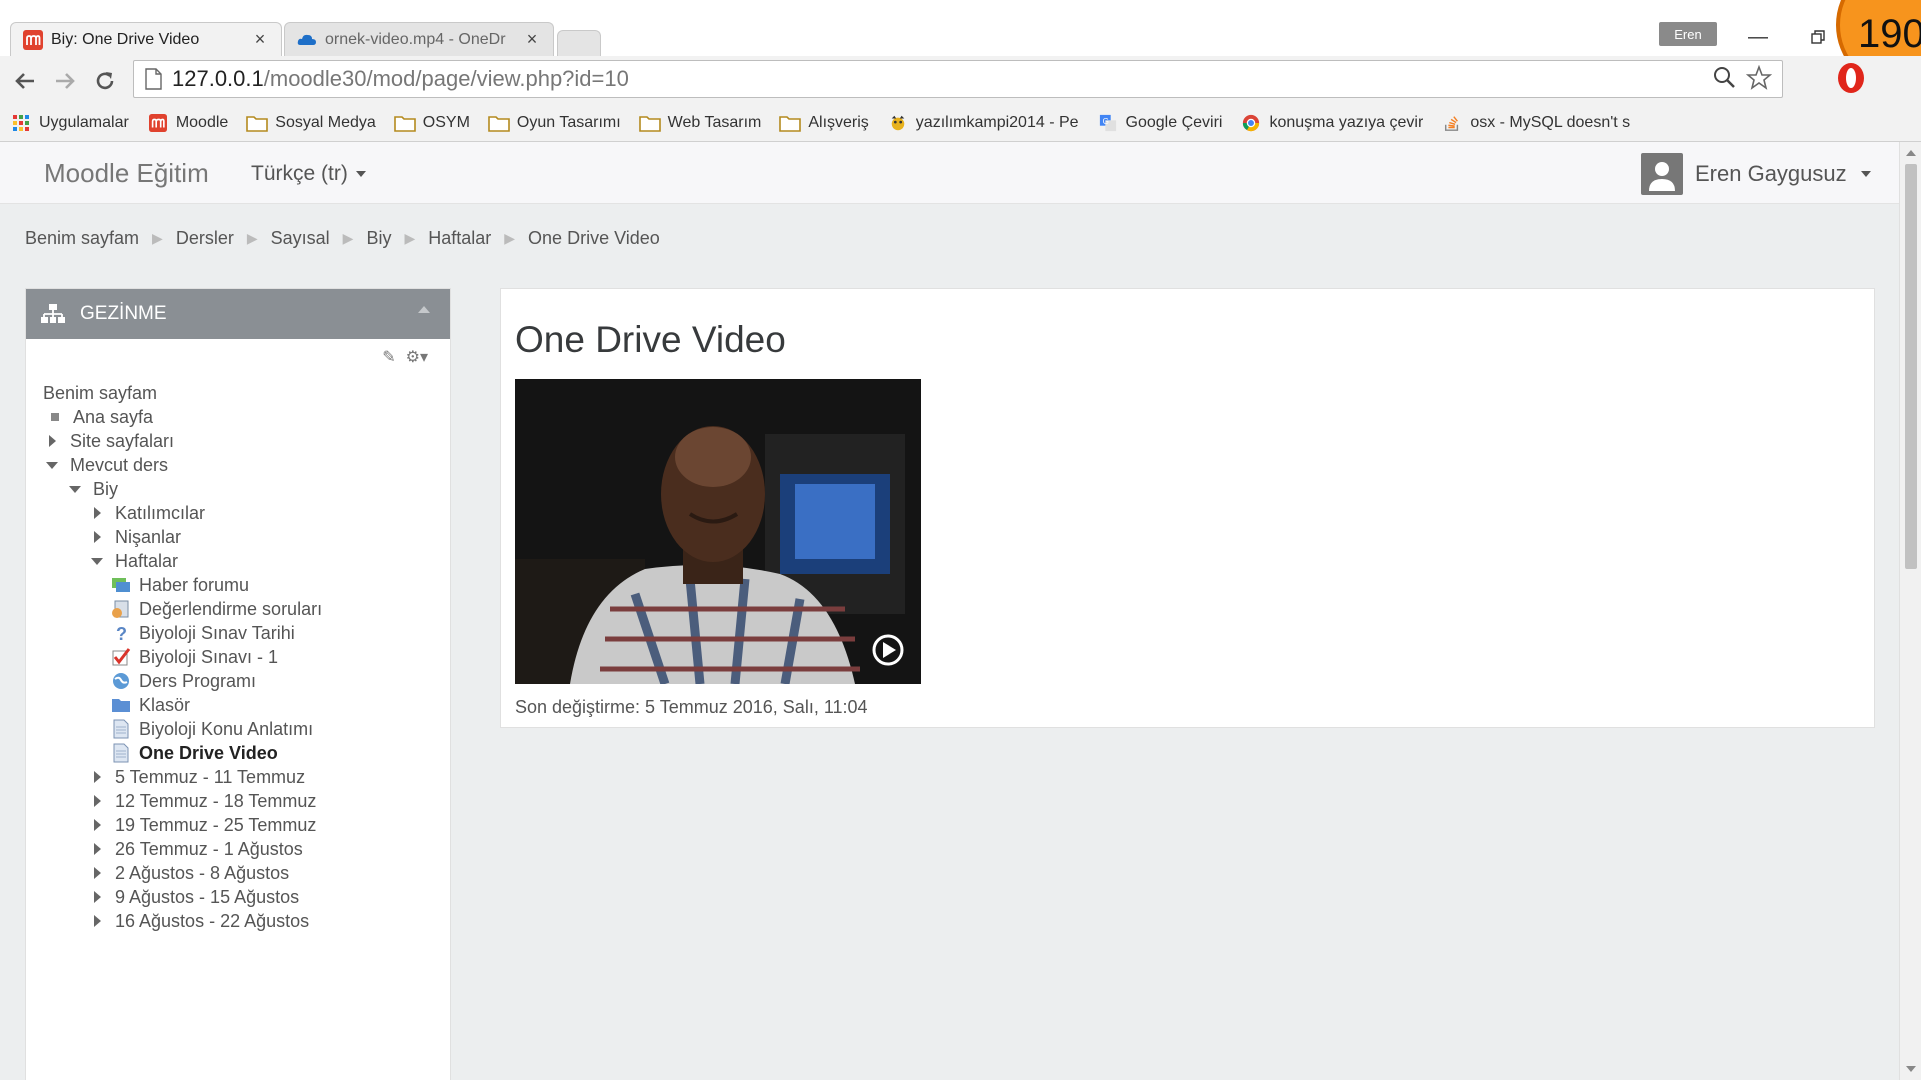 Image resolution: width=1921 pixels, height=1080 pixels. I want to click on language-menu: Türkçe (tr), so click(308, 174).